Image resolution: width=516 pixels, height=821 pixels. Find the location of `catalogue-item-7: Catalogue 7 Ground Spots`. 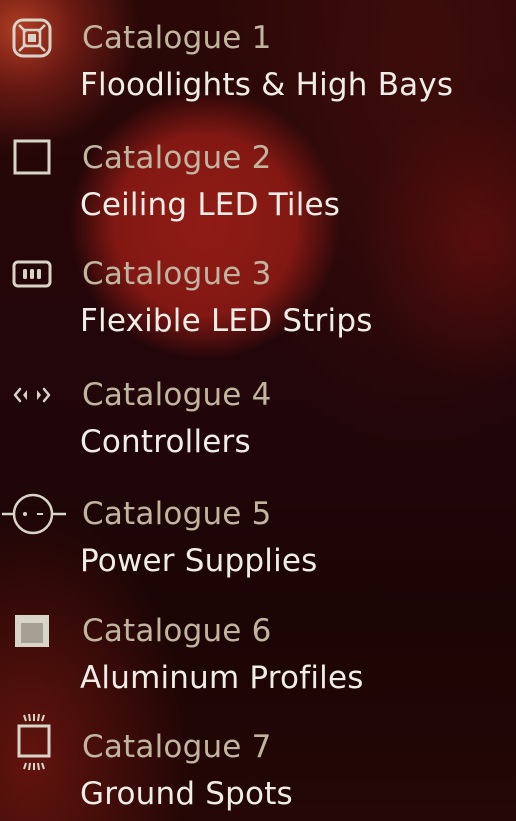

catalogue-item-7: Catalogue 7 Ground Spots is located at coordinates (258, 765).